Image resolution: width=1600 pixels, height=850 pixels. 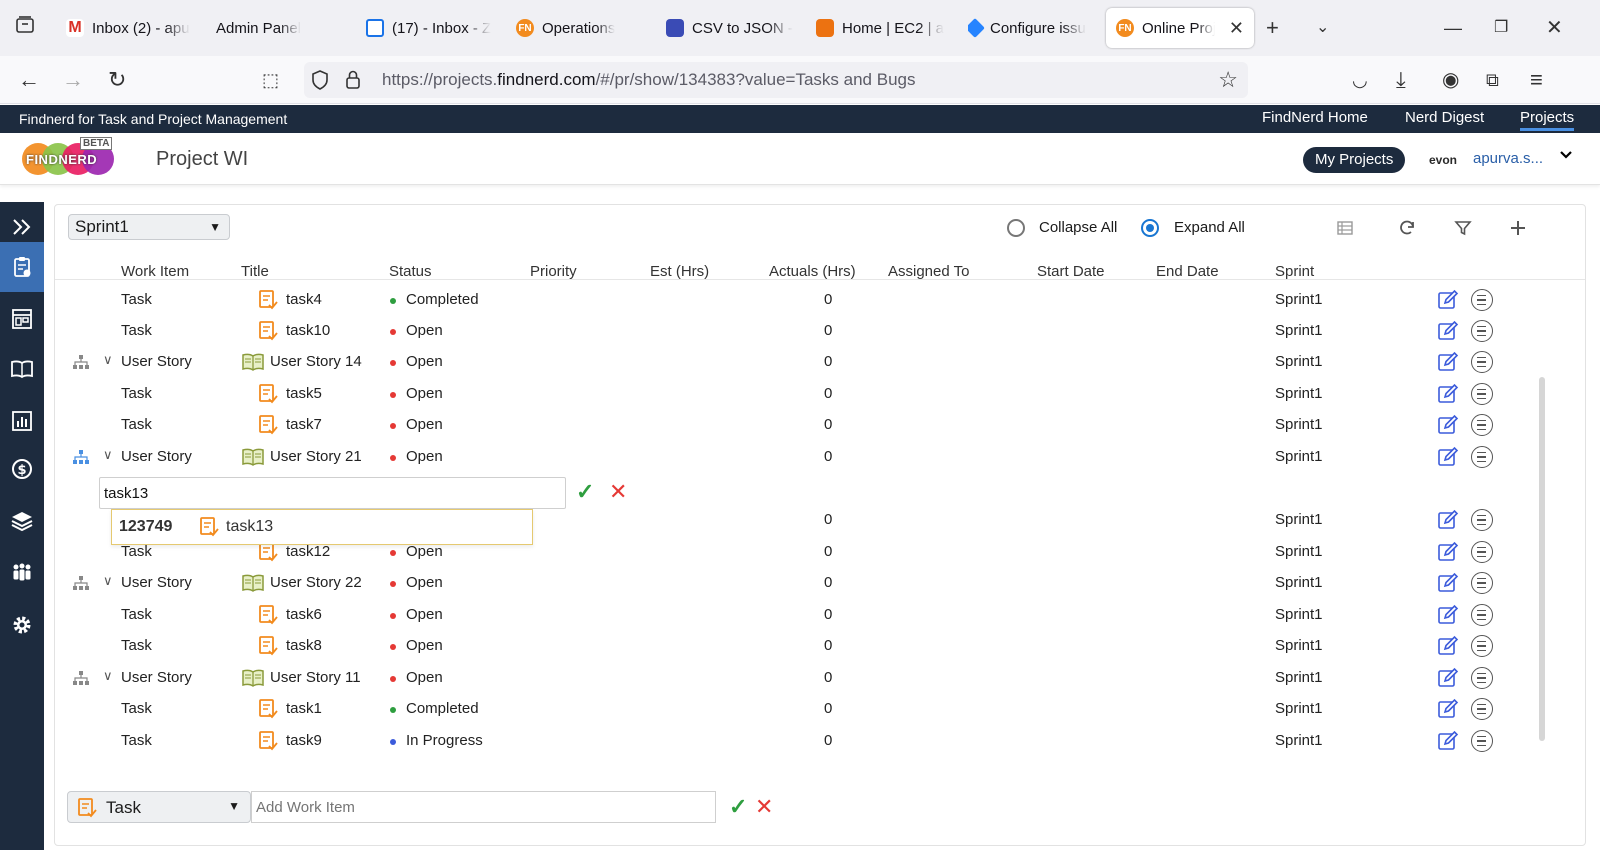 What do you see at coordinates (304, 614) in the screenshot?
I see `cell-title: task6` at bounding box center [304, 614].